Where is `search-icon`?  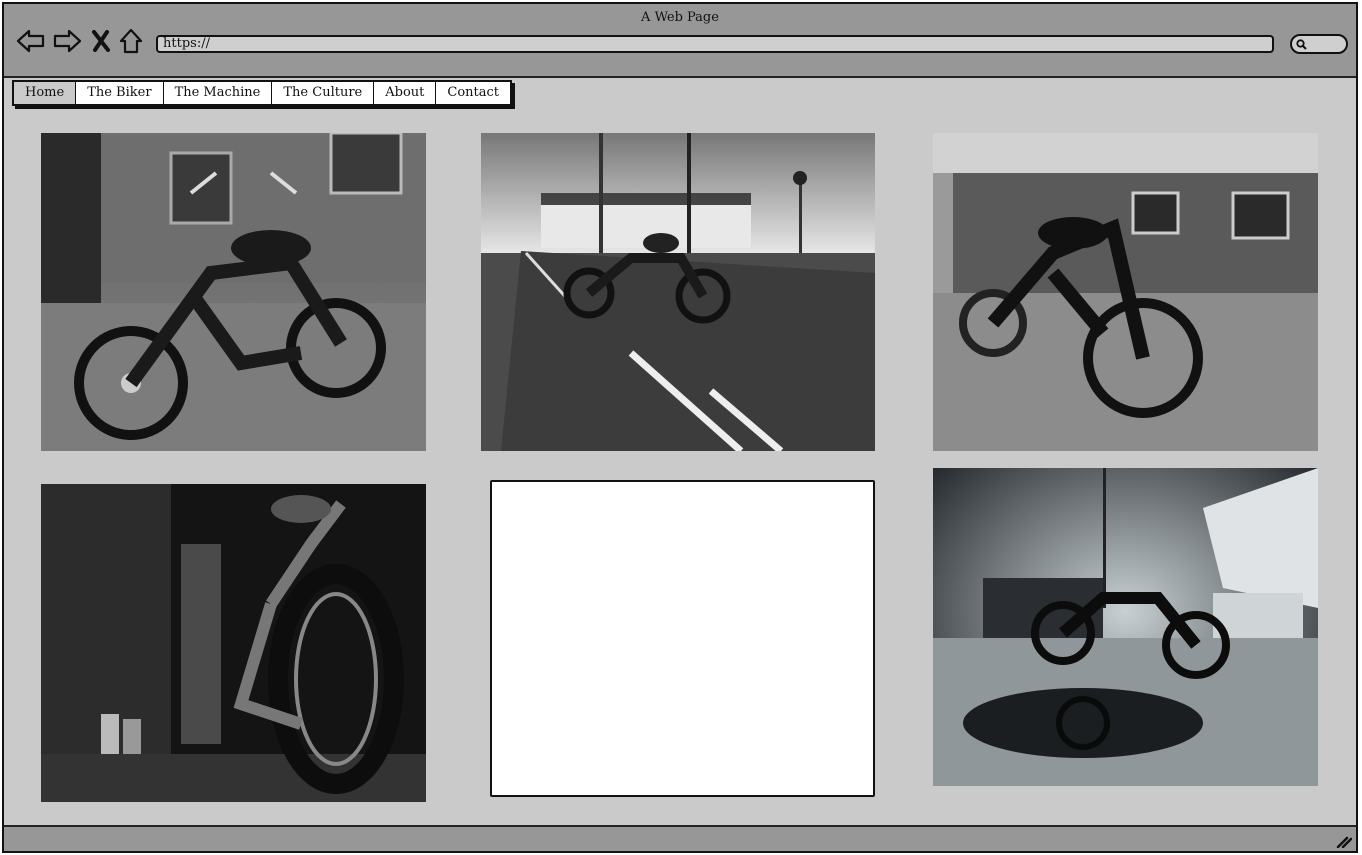 search-icon is located at coordinates (1301, 44).